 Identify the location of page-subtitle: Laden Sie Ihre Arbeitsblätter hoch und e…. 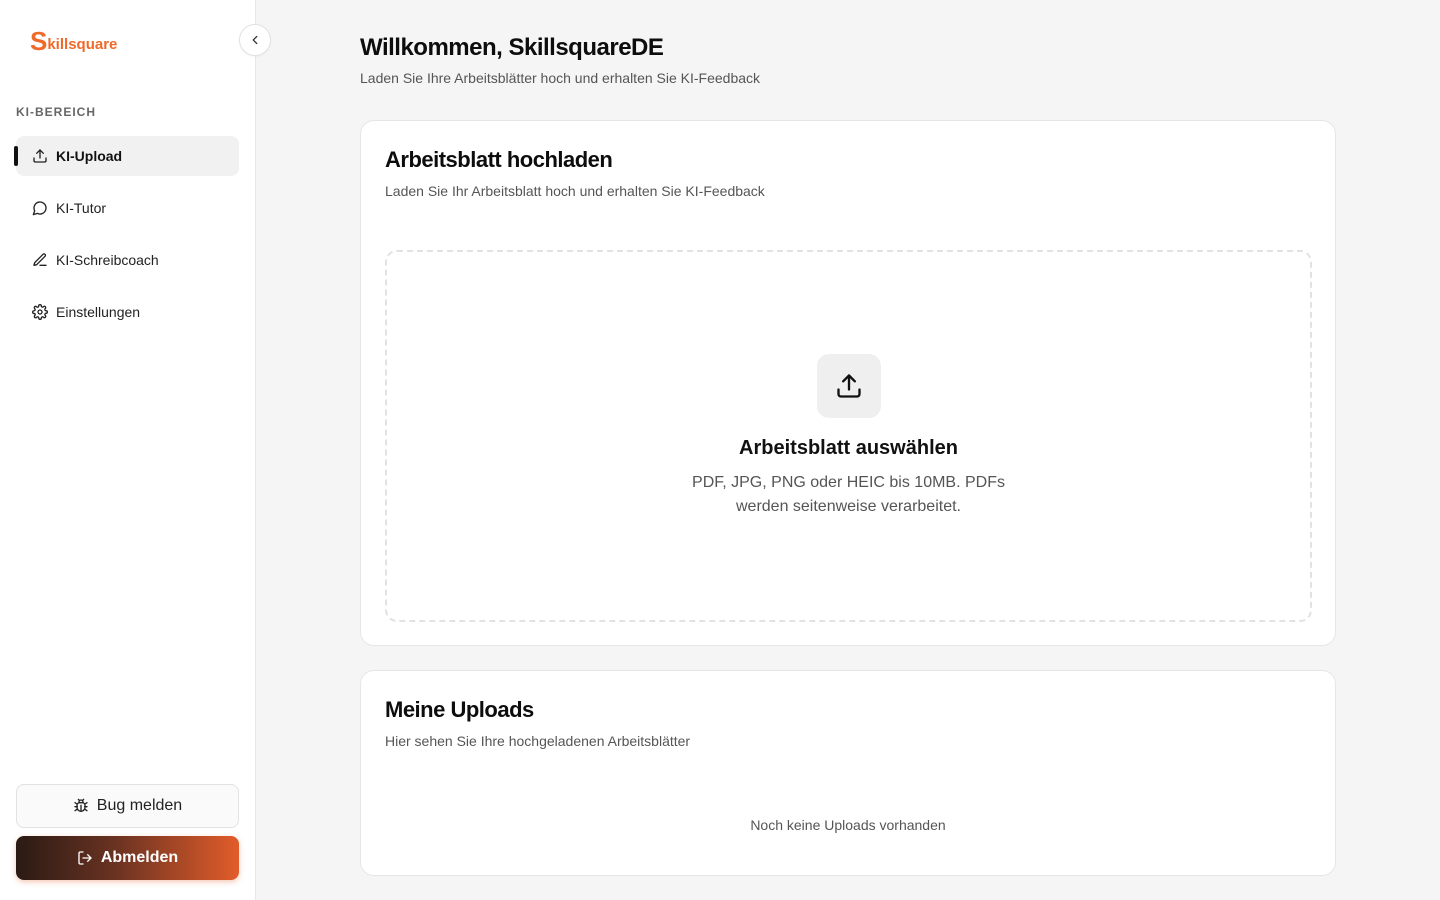
(560, 78).